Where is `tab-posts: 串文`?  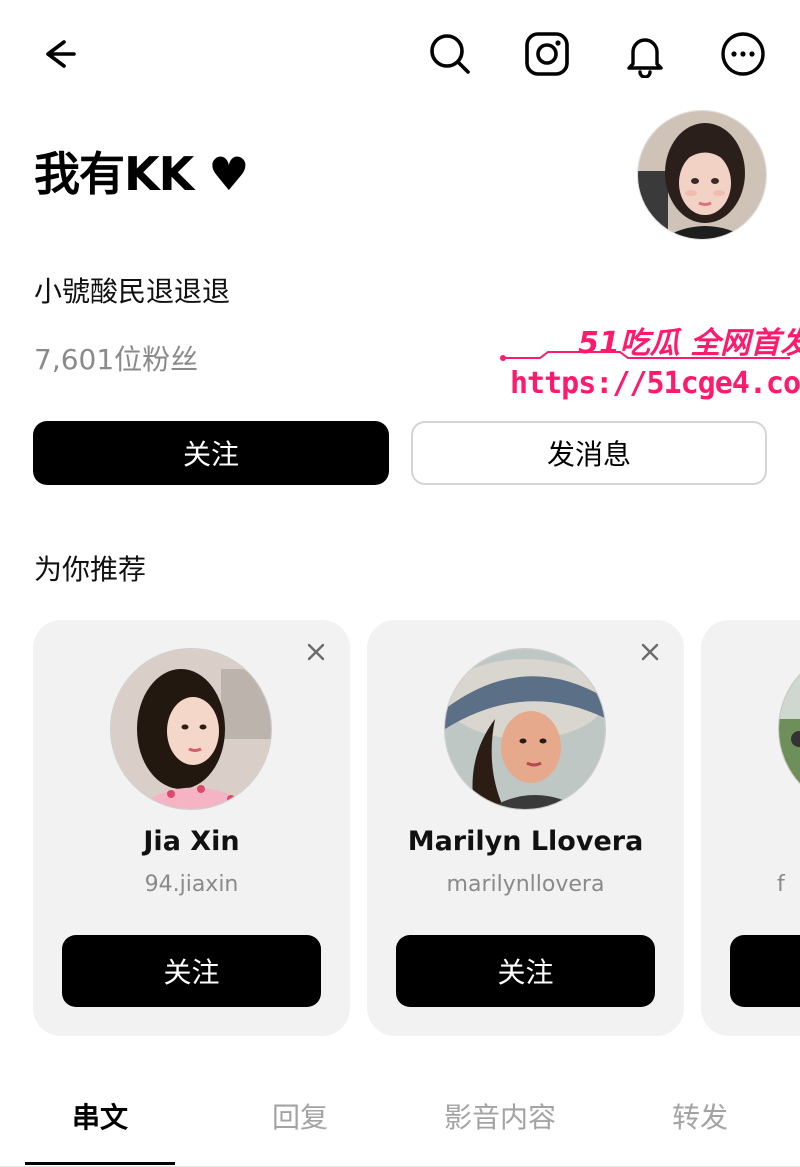 tab-posts: 串文 is located at coordinates (100, 1116).